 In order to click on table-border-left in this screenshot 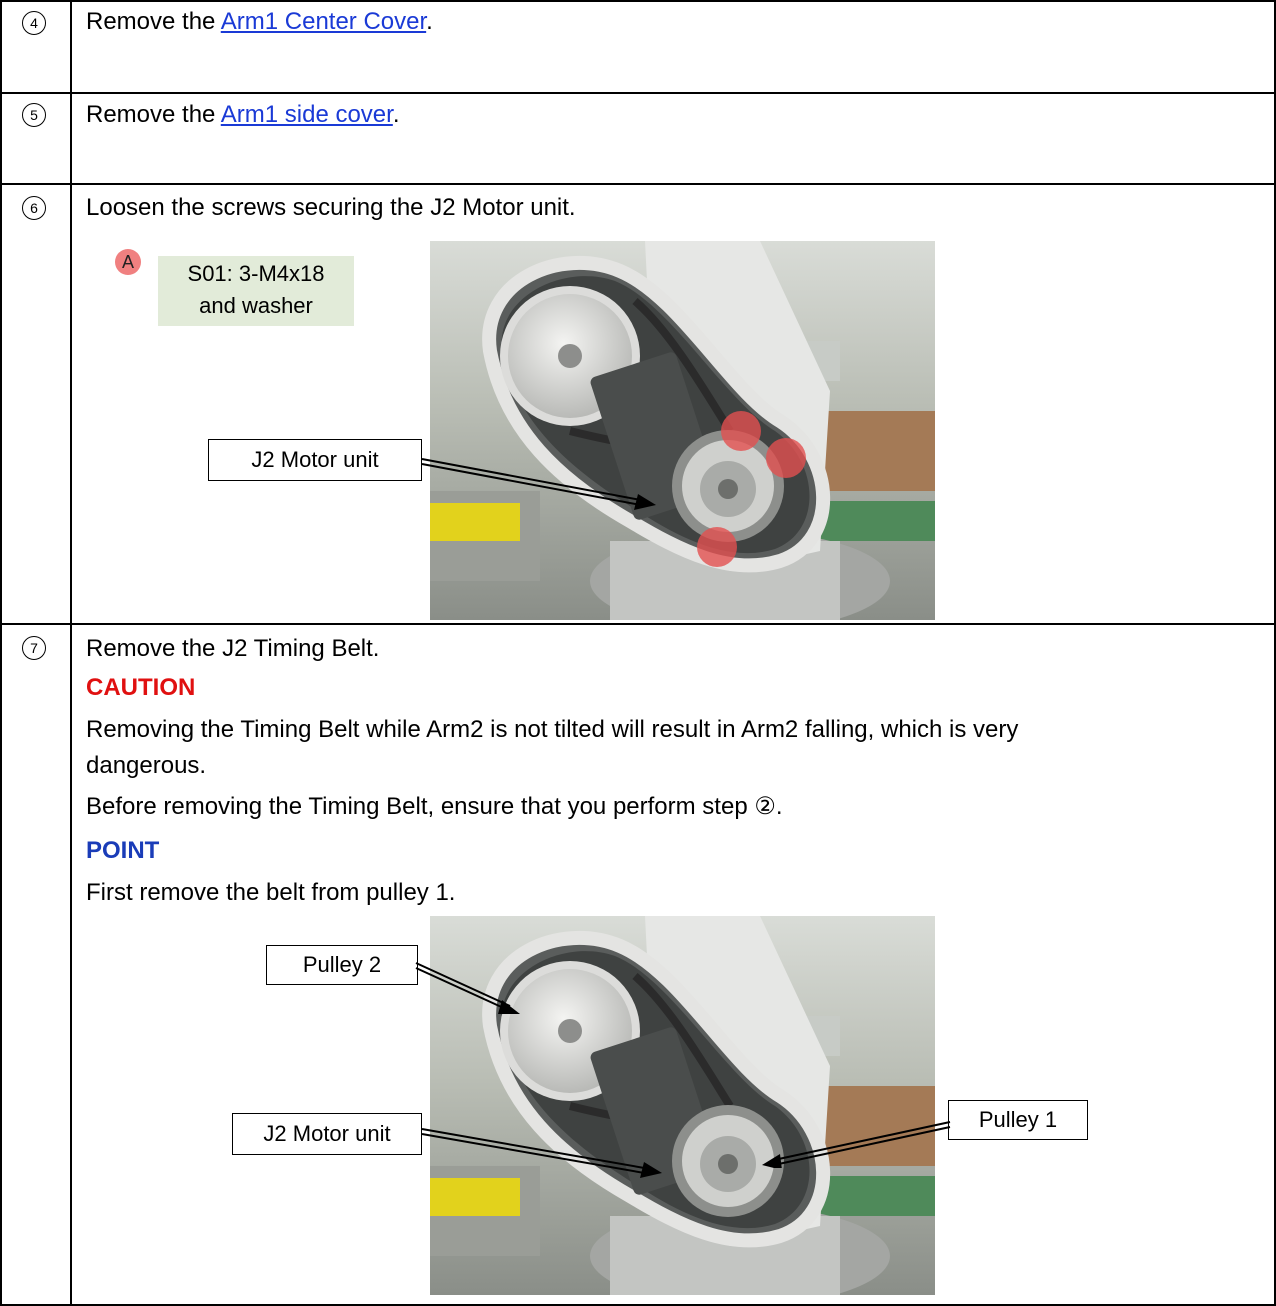, I will do `click(1, 653)`.